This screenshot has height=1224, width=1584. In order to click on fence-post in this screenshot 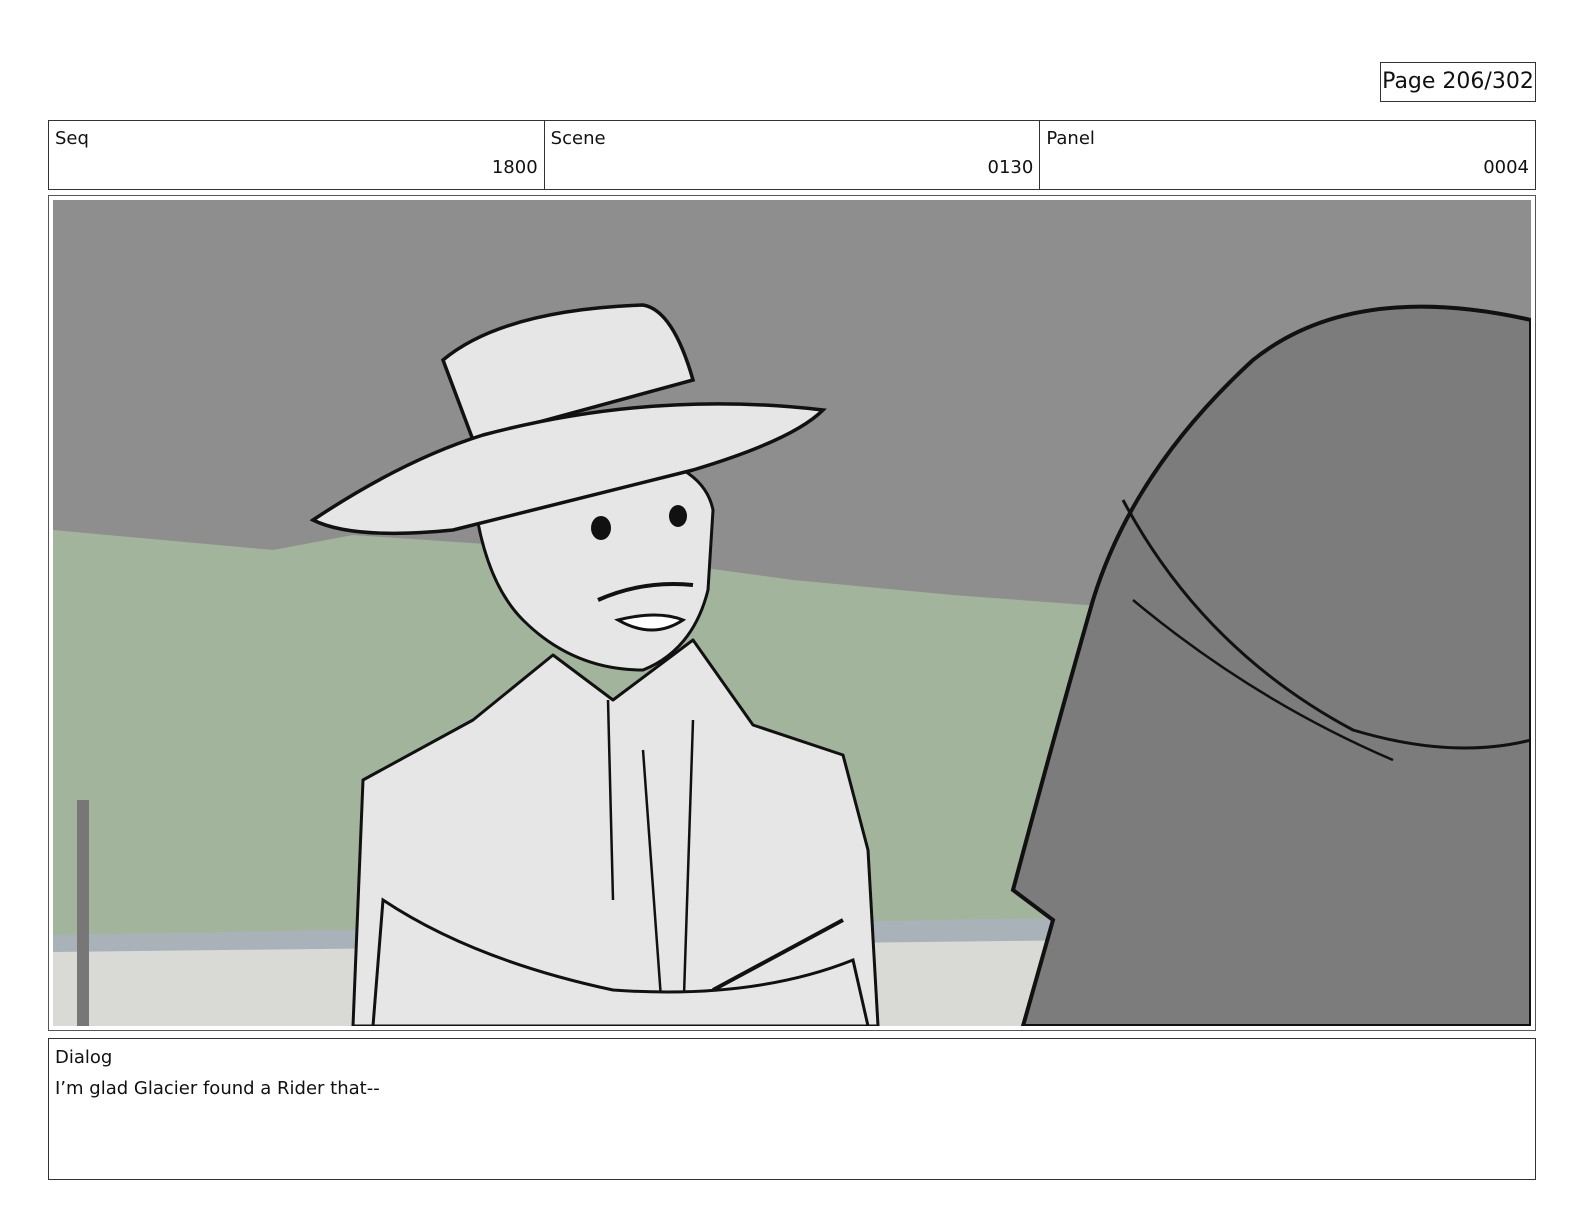, I will do `click(83, 913)`.